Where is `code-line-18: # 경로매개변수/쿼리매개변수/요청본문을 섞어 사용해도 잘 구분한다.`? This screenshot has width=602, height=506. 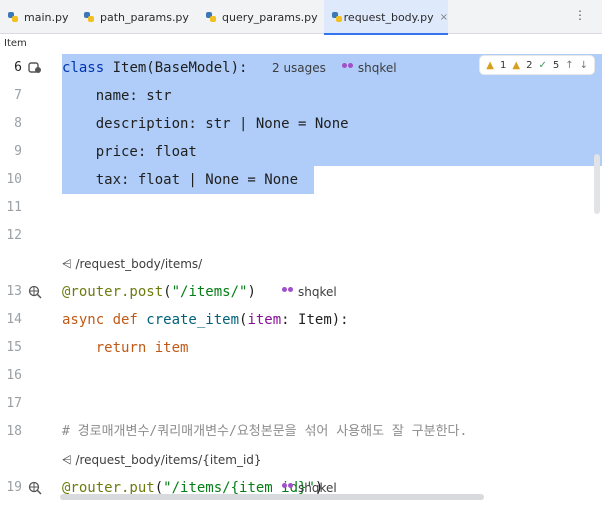
code-line-18: # 경로매개변수/쿼리매개변수/요청본문을 섞어 사용해도 잘 구분한다. is located at coordinates (264, 432).